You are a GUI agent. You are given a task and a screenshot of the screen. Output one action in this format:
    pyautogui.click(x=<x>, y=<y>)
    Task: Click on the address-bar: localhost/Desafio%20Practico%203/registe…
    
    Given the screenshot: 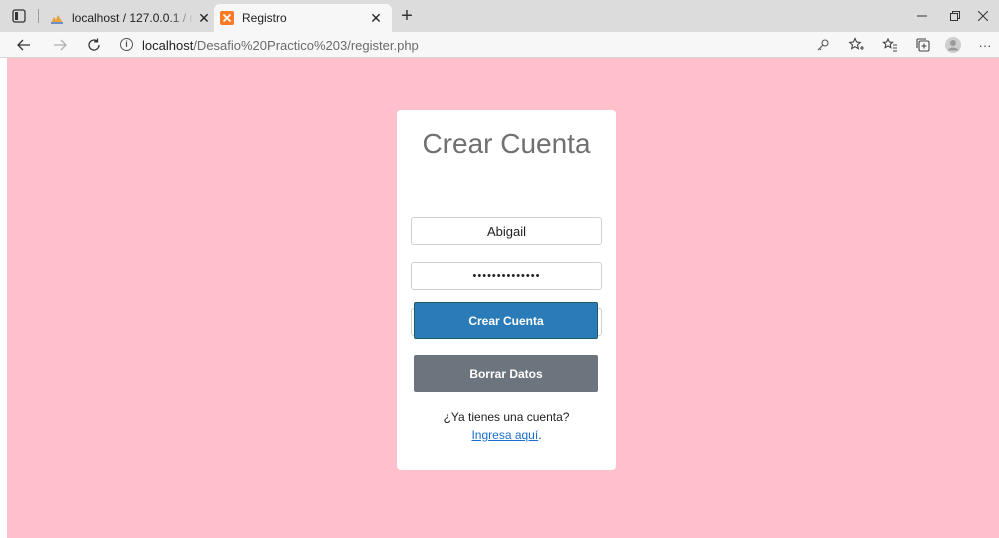 What is the action you would take?
    pyautogui.click(x=280, y=45)
    